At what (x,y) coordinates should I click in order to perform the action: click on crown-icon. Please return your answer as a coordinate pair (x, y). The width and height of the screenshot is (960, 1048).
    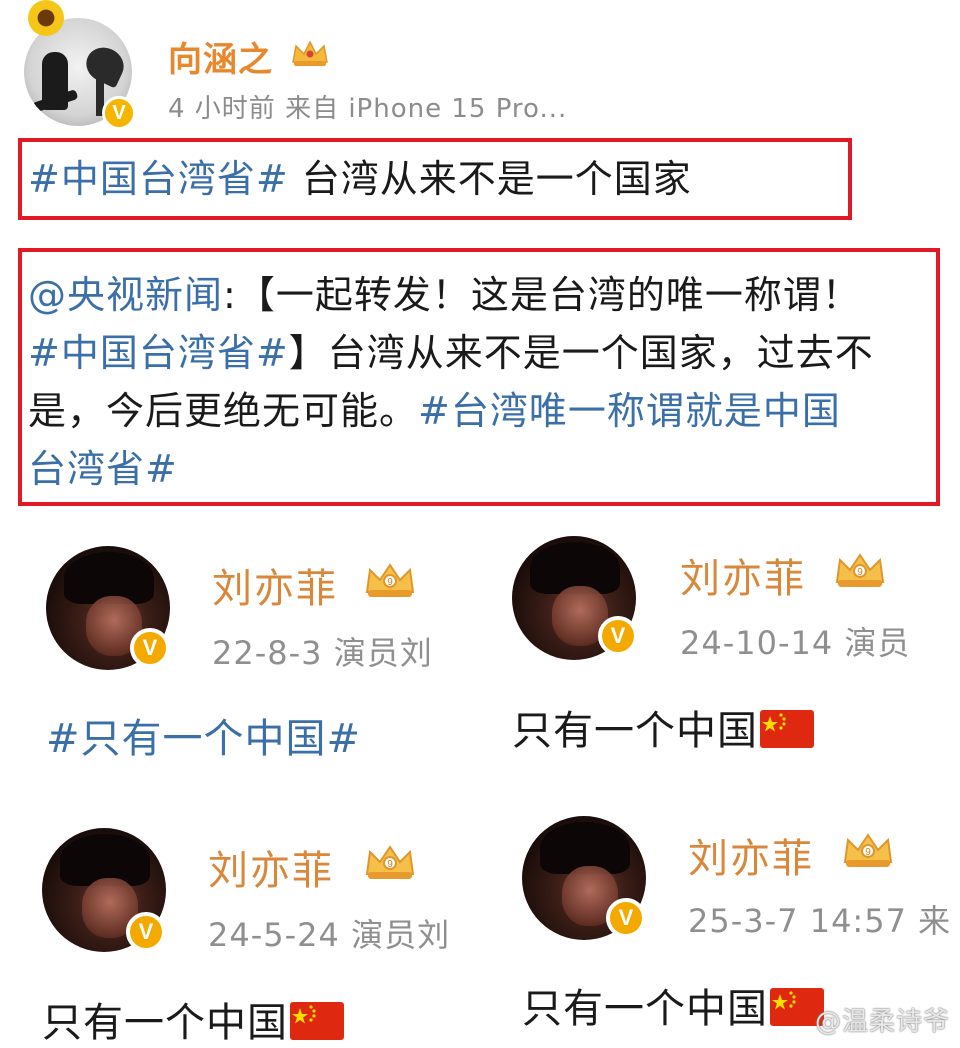
    Looking at the image, I should click on (310, 53).